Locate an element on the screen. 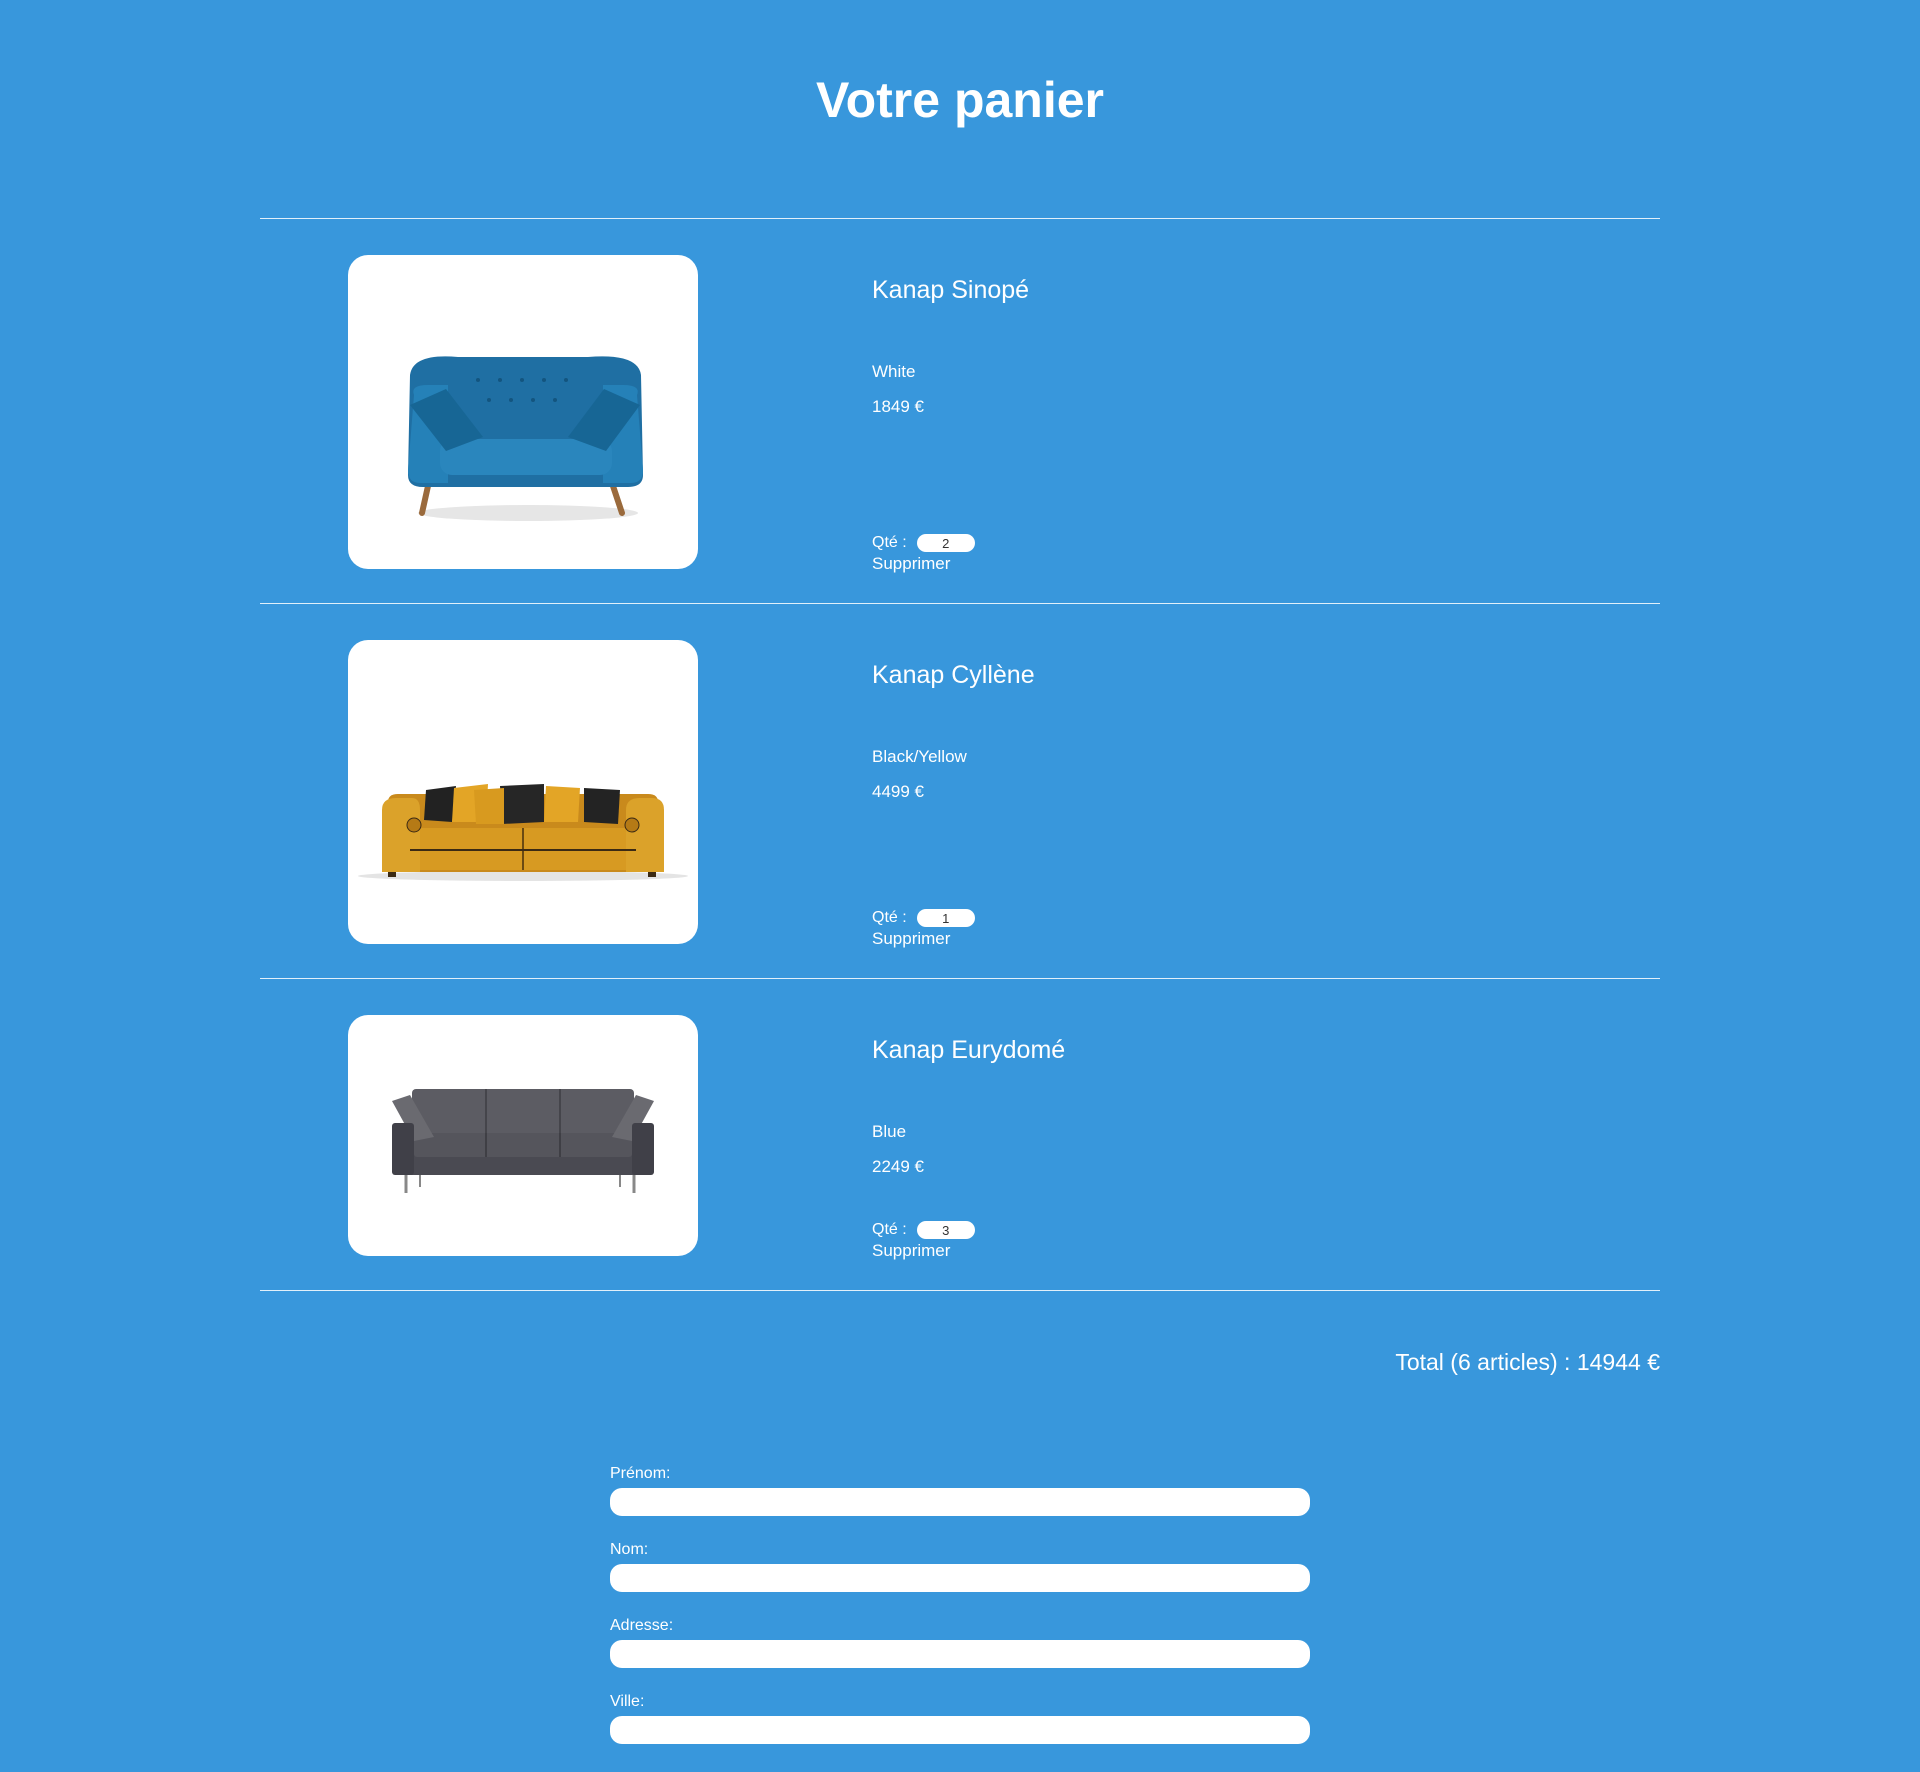  blue-sofa-icon is located at coordinates (525, 438).